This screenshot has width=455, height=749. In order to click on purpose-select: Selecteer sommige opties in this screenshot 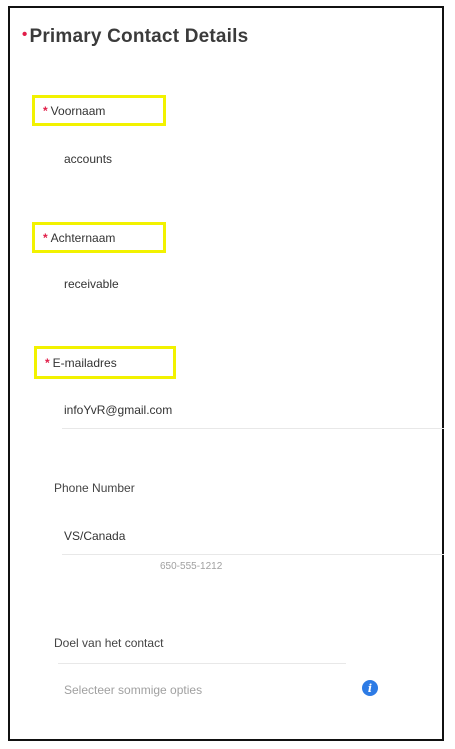, I will do `click(133, 690)`.